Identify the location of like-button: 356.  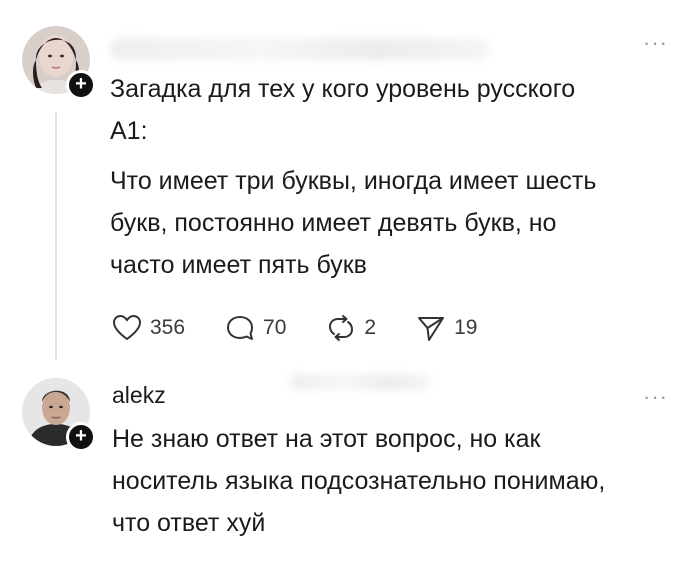
(148, 328).